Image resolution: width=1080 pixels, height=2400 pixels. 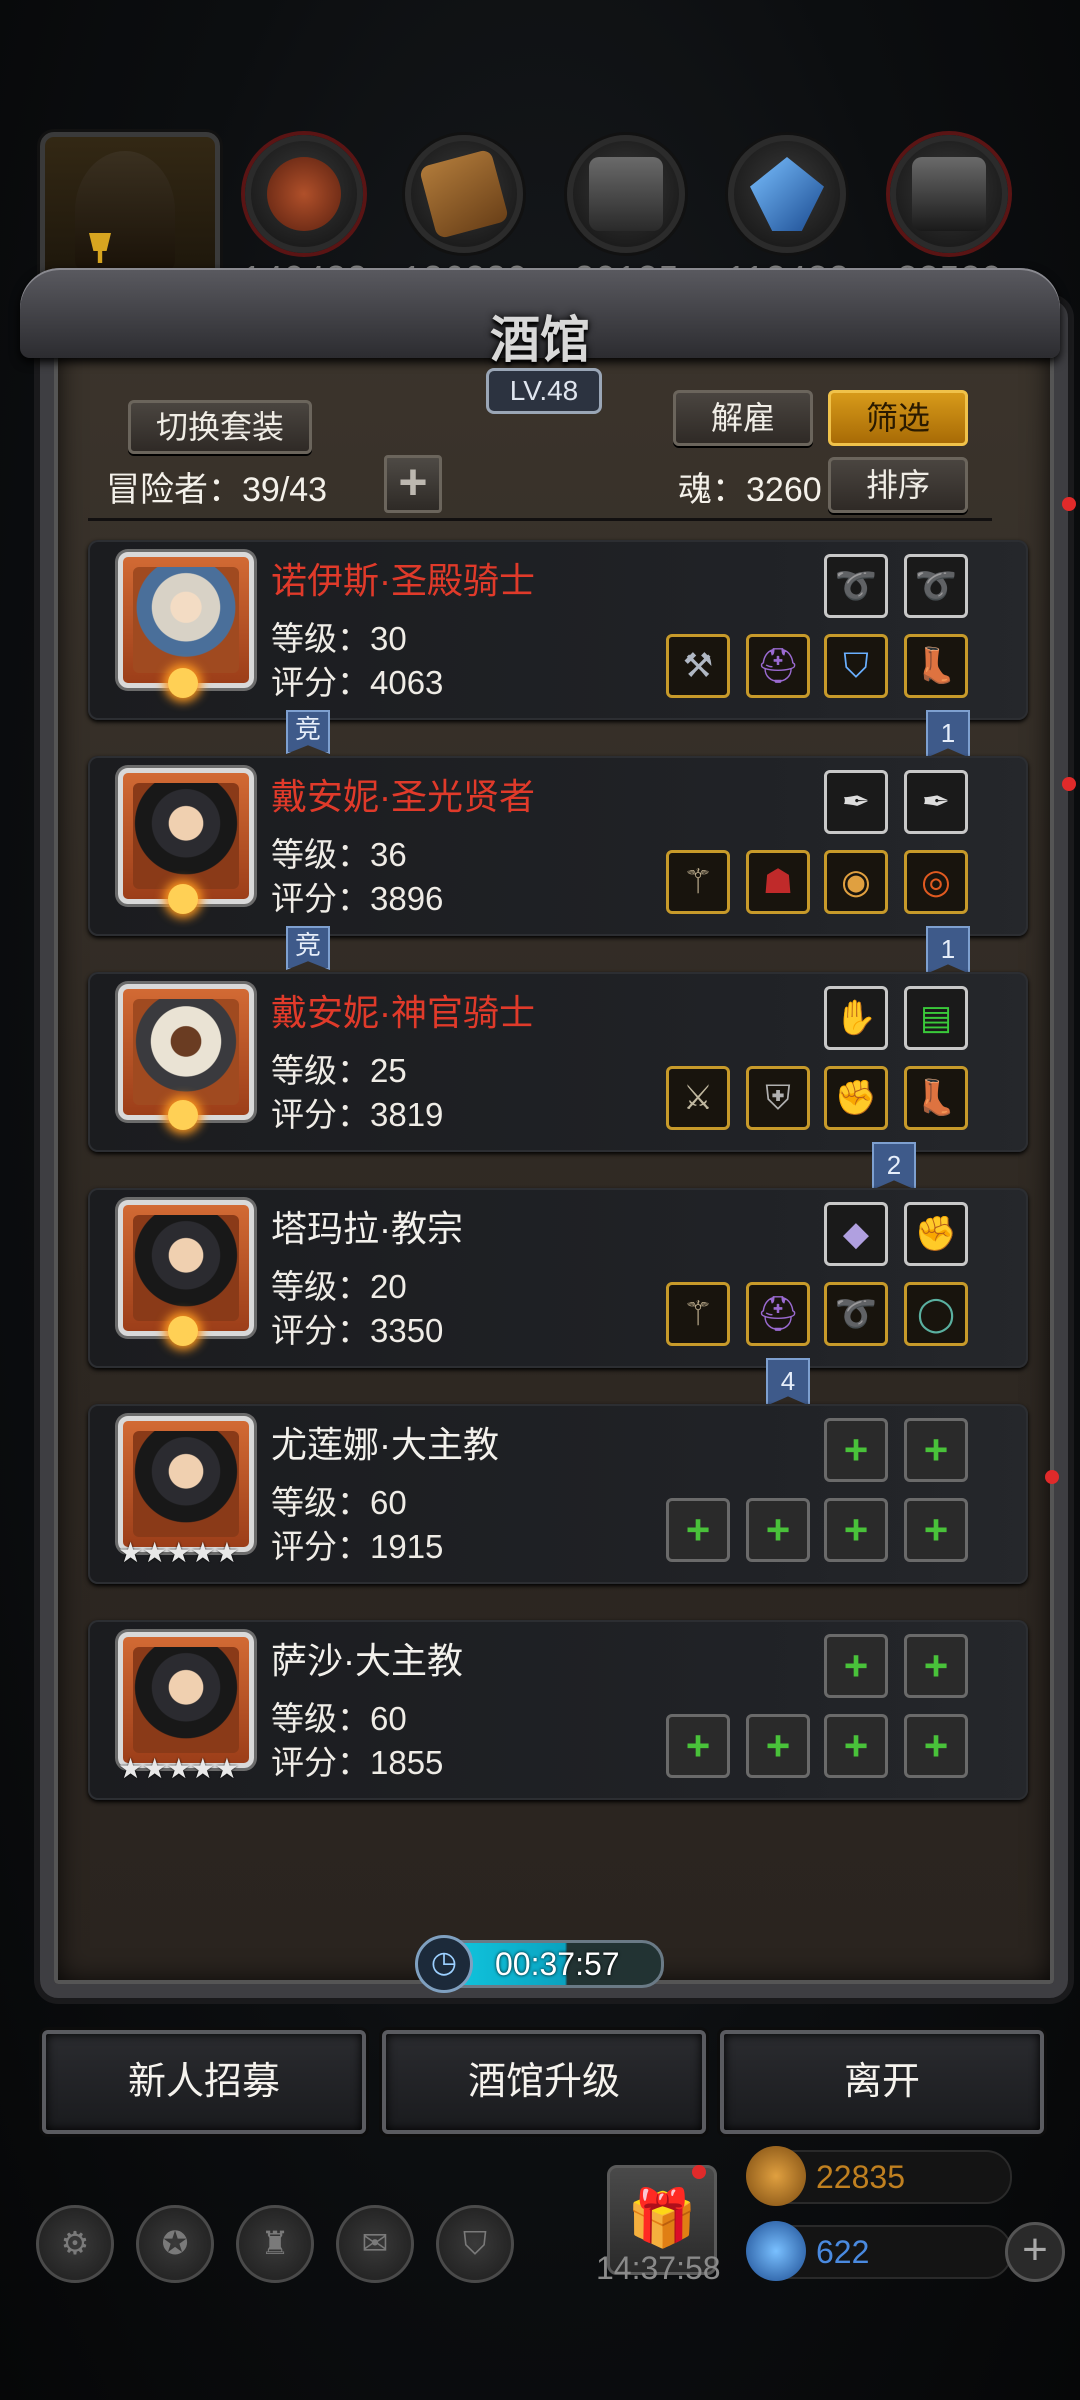 What do you see at coordinates (357, 1114) in the screenshot?
I see `hero-score: 评分：3819` at bounding box center [357, 1114].